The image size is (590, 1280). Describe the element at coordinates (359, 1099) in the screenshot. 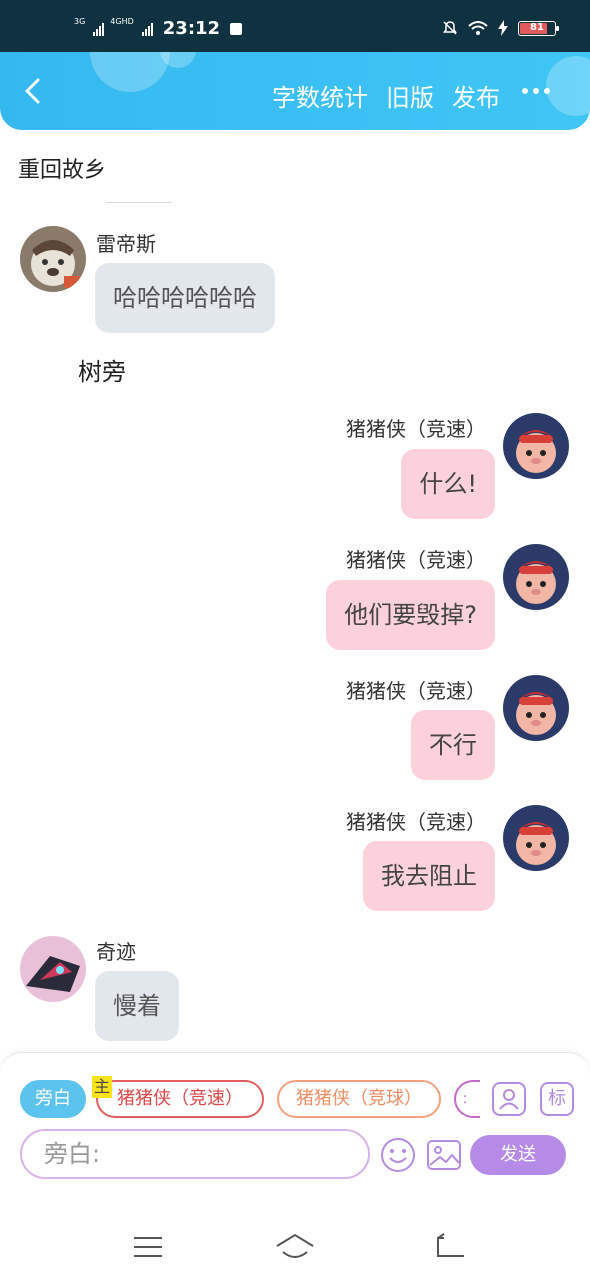

I see `role-chip-zhuzhuxia-ball: 猪猪侠（竞球）` at that location.